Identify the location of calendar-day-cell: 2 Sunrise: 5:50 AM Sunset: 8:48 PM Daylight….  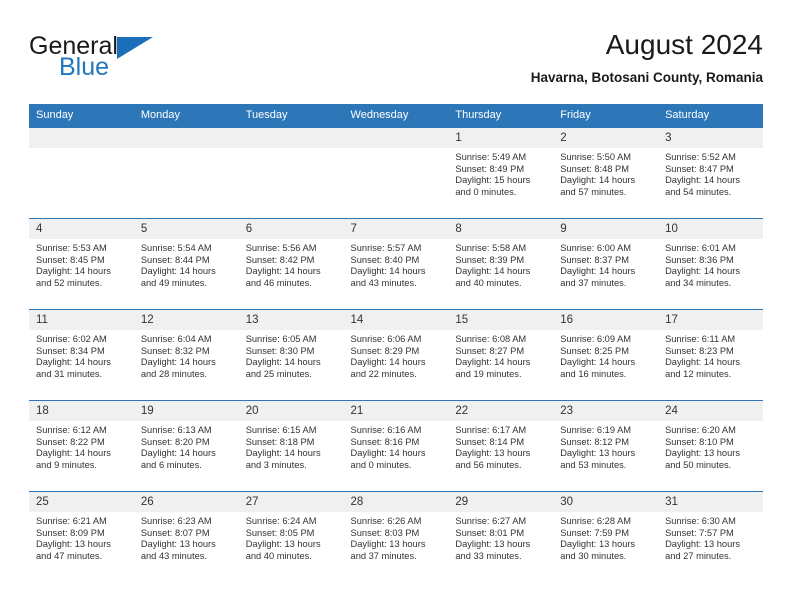
(606, 173).